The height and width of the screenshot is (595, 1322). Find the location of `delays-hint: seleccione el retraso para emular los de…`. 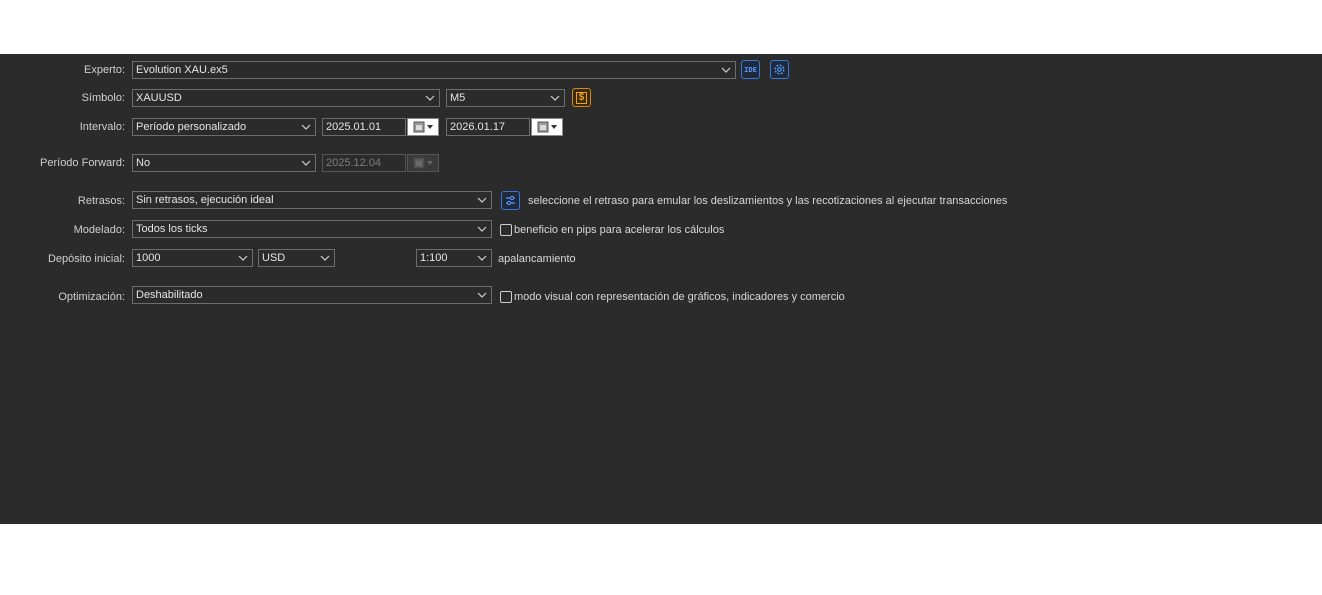

delays-hint: seleccione el retraso para emular los de… is located at coordinates (768, 201).